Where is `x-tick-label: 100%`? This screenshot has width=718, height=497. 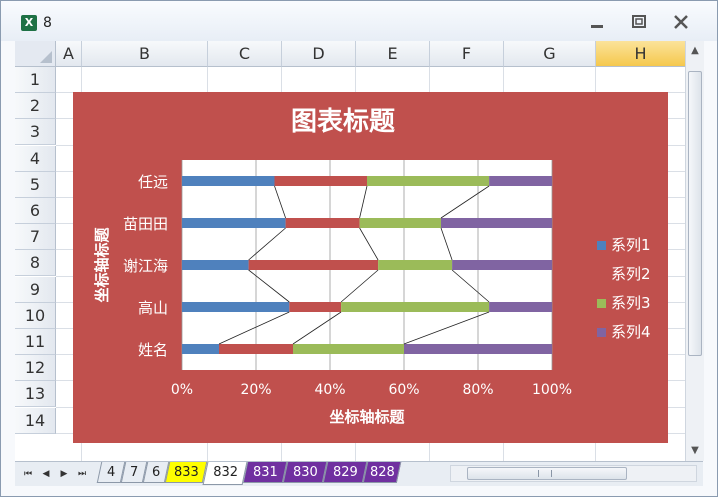
x-tick-label: 100% is located at coordinates (552, 390).